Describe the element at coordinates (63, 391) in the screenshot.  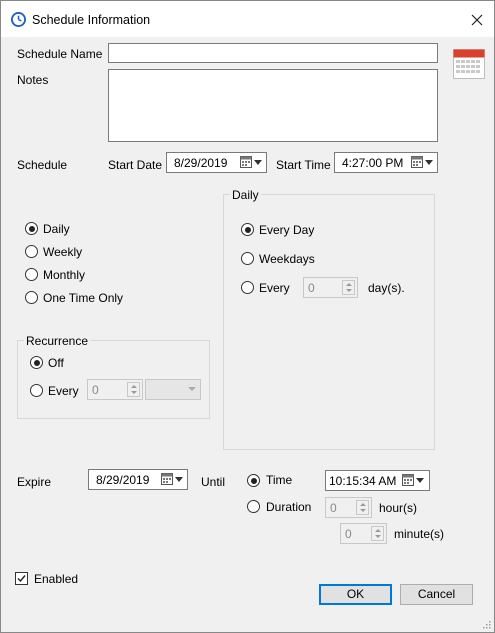
I see `radio-recurrence-every-label: Every` at that location.